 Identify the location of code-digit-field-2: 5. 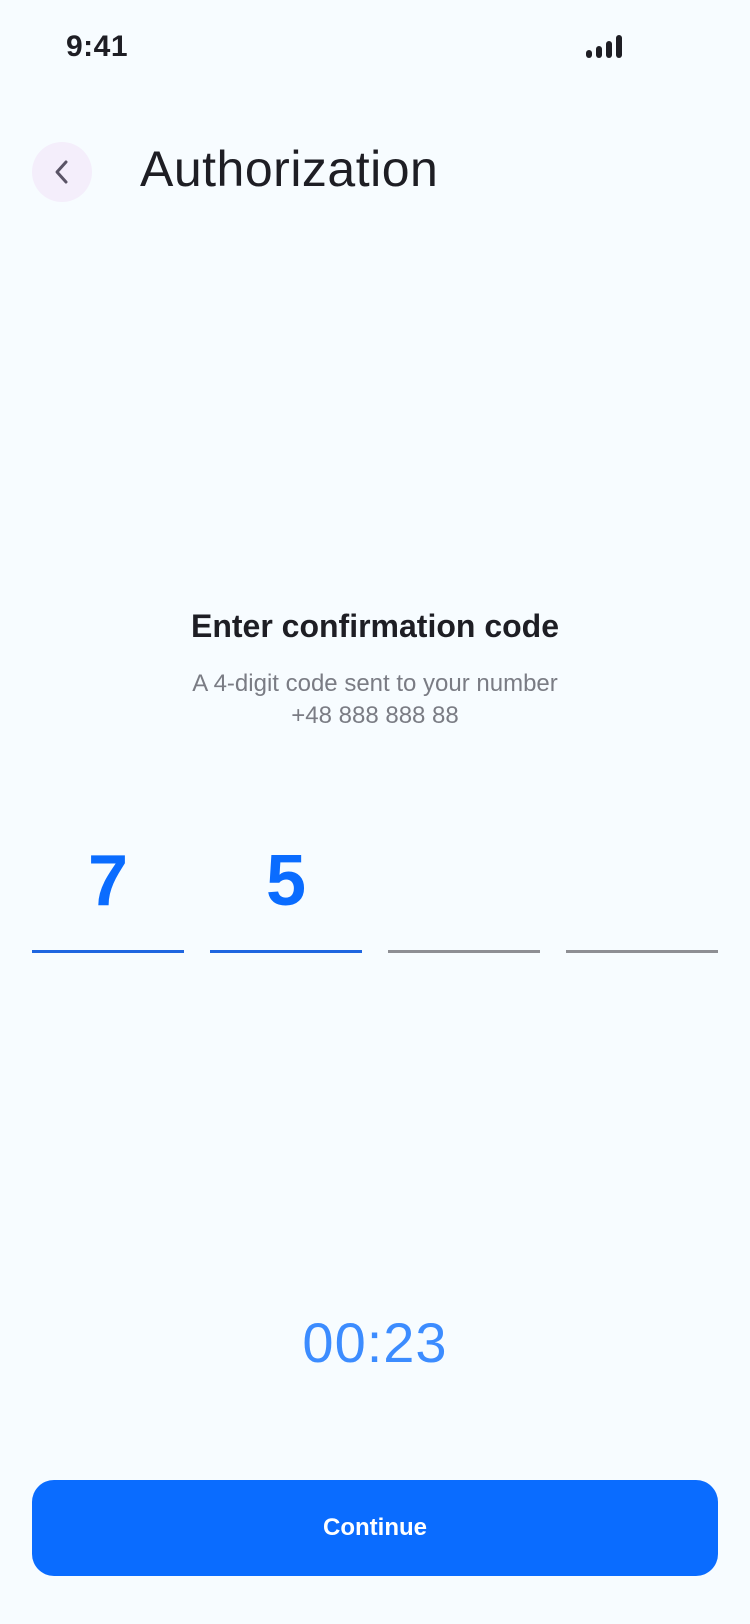
(286, 895).